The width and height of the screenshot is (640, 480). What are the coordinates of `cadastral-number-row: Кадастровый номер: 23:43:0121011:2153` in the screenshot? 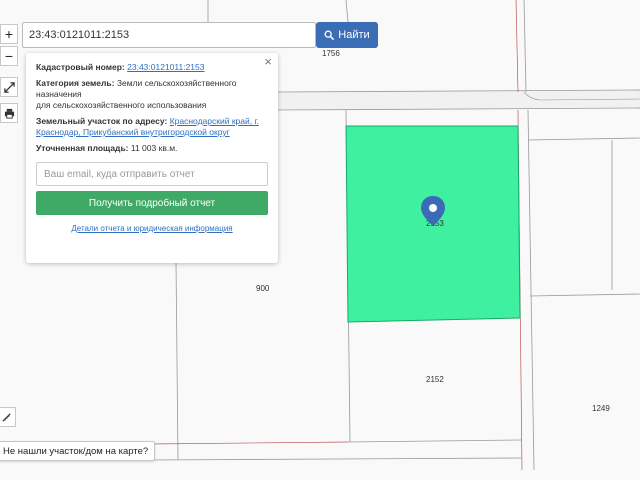 It's located at (152, 67).